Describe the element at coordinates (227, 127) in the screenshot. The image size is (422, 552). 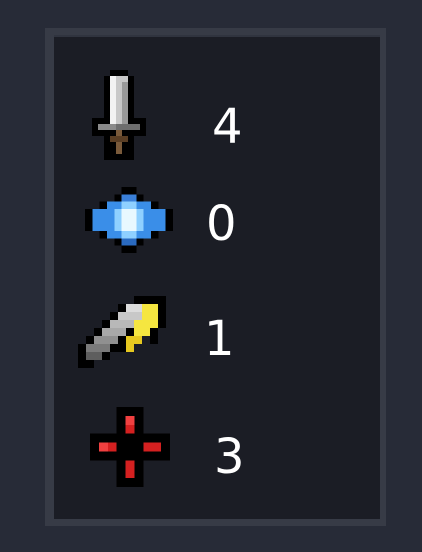
I see `attack-value: 4` at that location.